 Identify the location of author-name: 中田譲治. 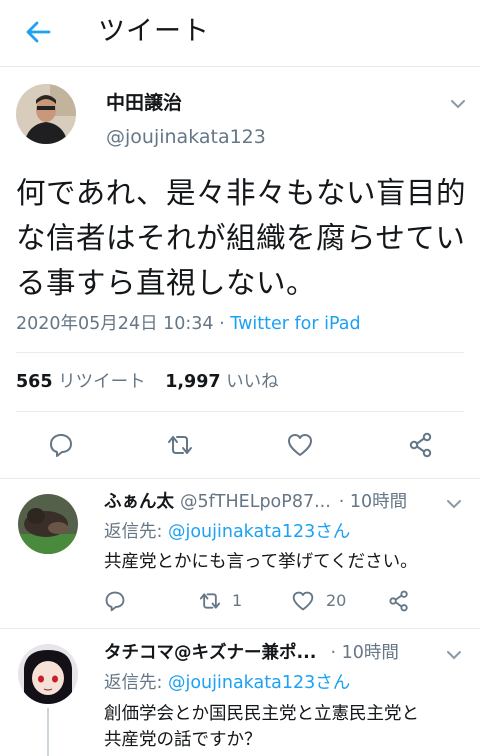
(144, 103).